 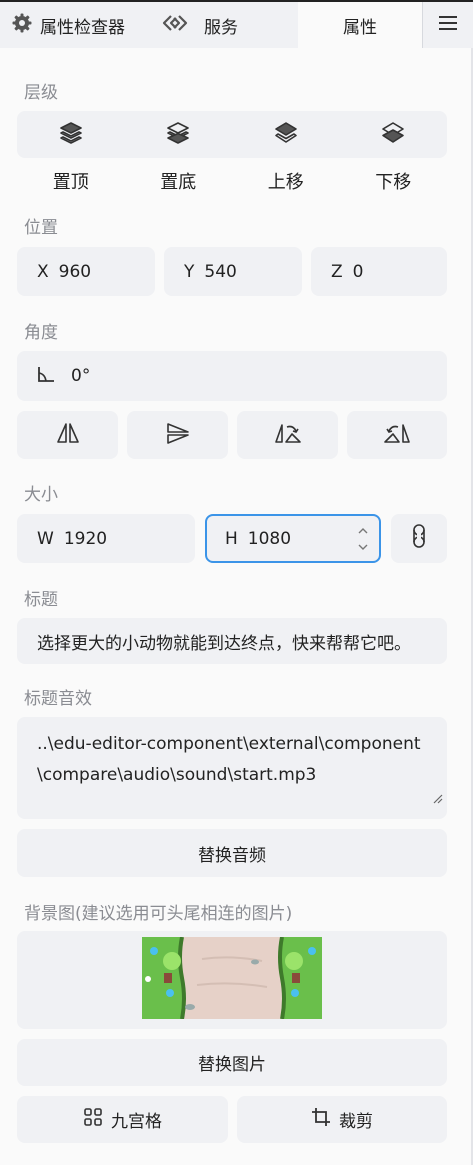 I want to click on resize-grip-icon, so click(x=437, y=799).